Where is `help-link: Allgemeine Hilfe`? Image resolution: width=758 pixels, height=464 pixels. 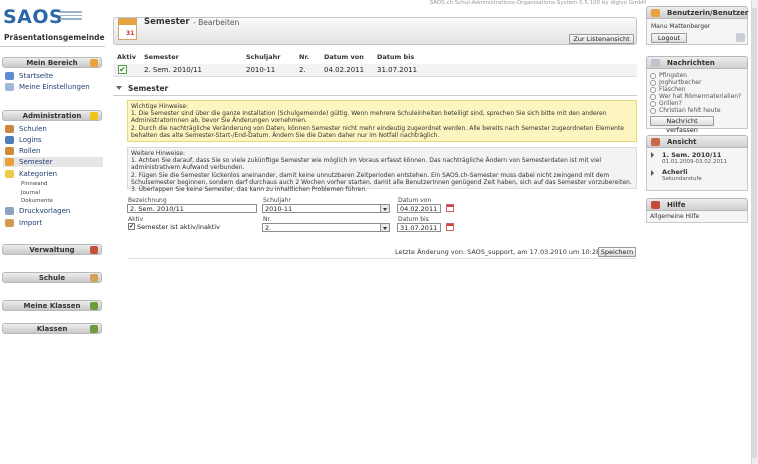 help-link: Allgemeine Hilfe is located at coordinates (674, 216).